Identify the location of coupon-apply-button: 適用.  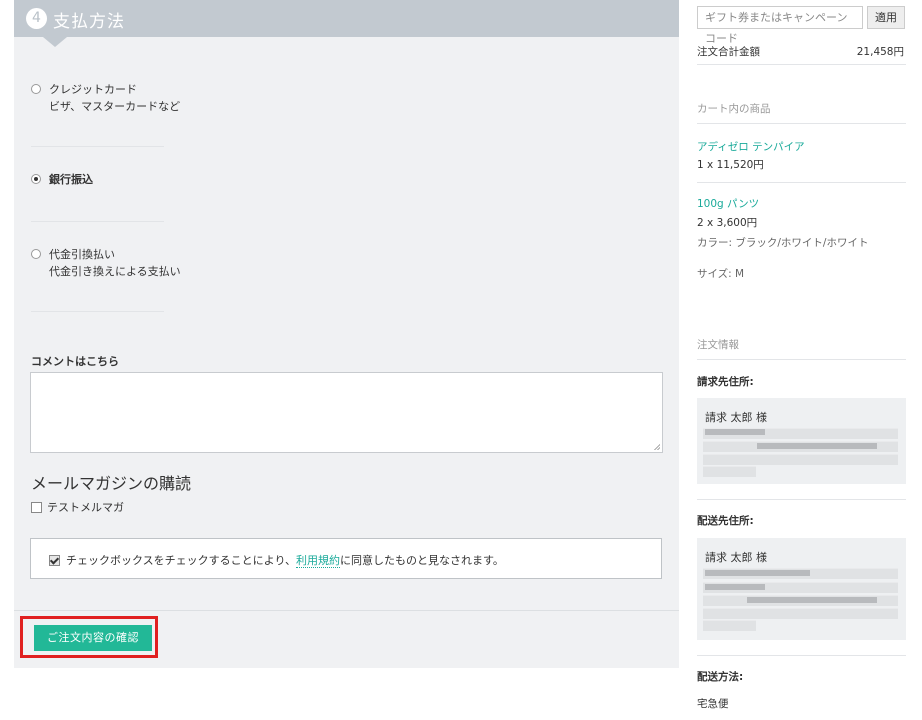
(886, 17).